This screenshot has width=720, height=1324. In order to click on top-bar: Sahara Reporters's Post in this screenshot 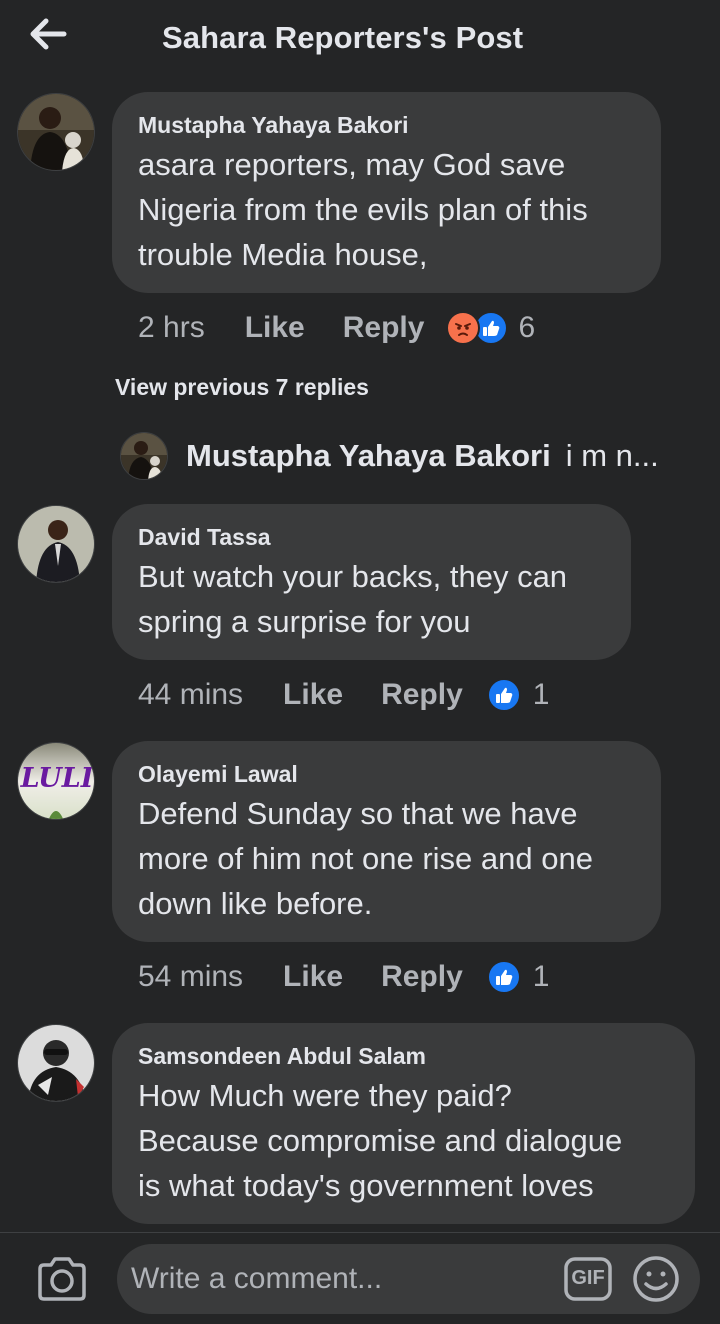, I will do `click(360, 40)`.